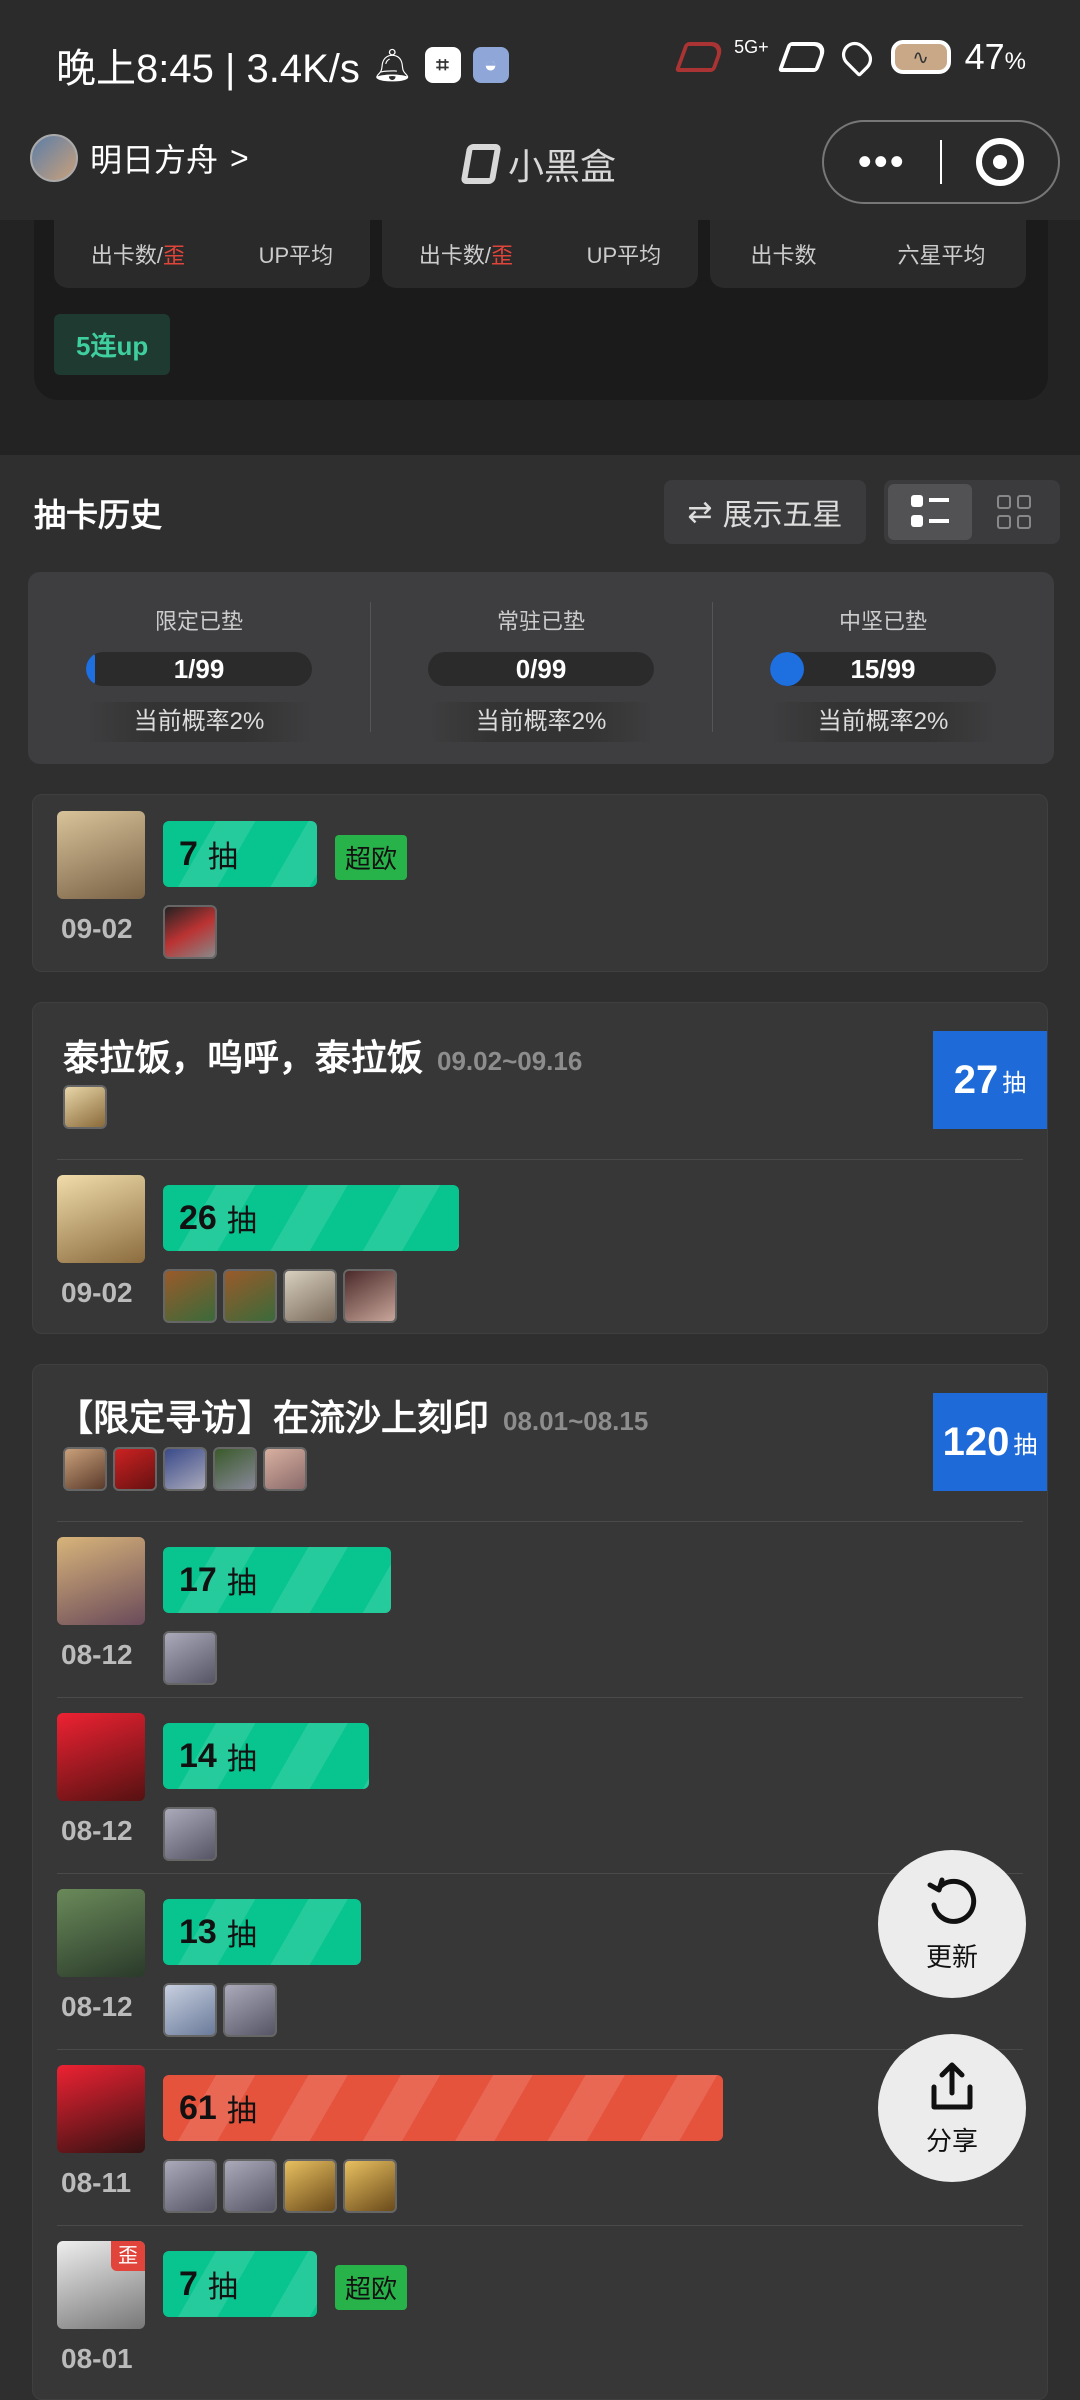 The height and width of the screenshot is (2400, 1080). What do you see at coordinates (510, 1061) in the screenshot?
I see `banner-dates: 09.02~09.16` at bounding box center [510, 1061].